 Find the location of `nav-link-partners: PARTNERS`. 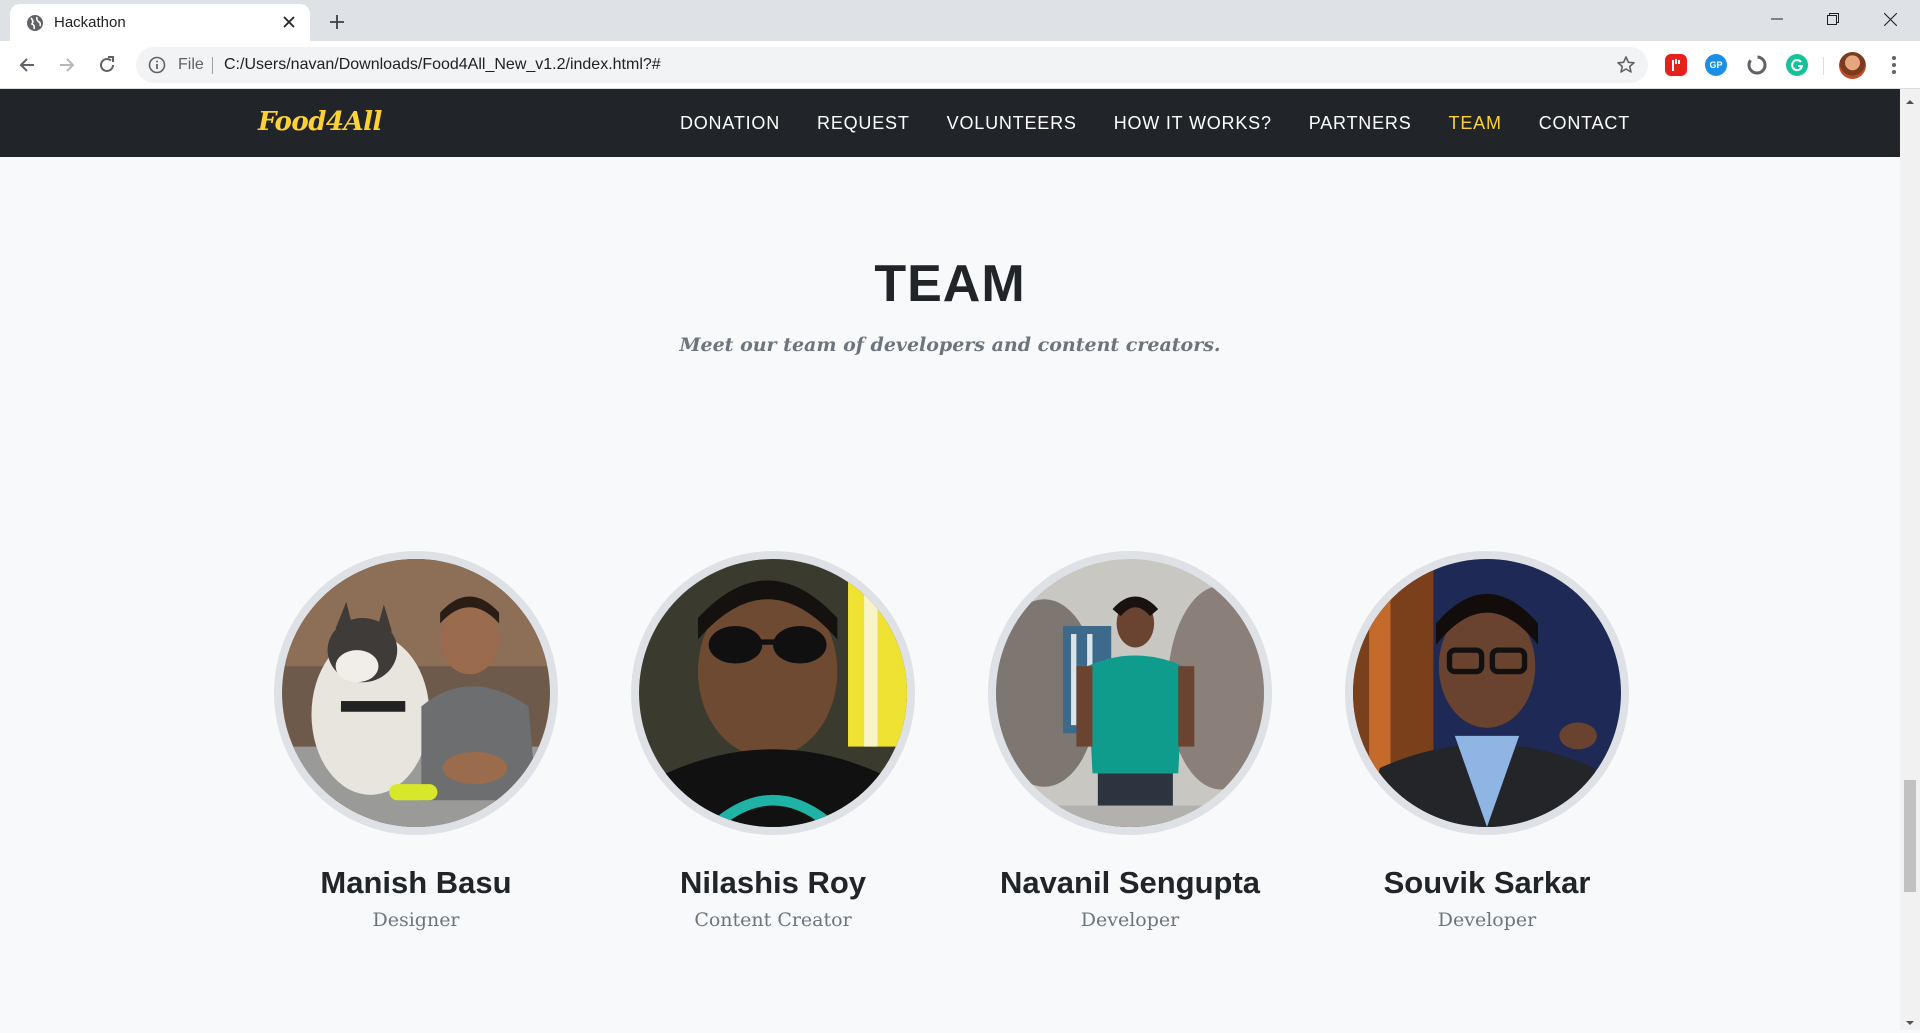

nav-link-partners: PARTNERS is located at coordinates (1360, 123).